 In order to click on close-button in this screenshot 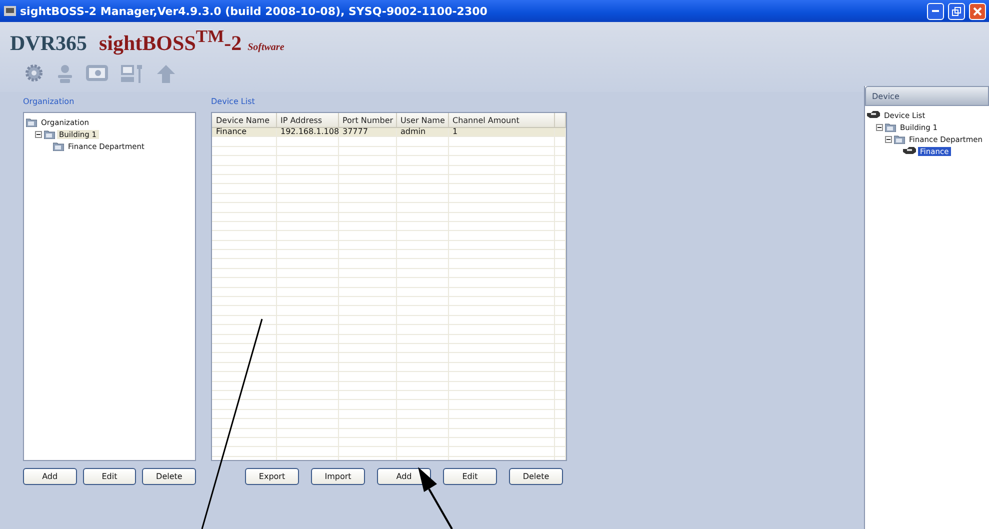, I will do `click(977, 11)`.